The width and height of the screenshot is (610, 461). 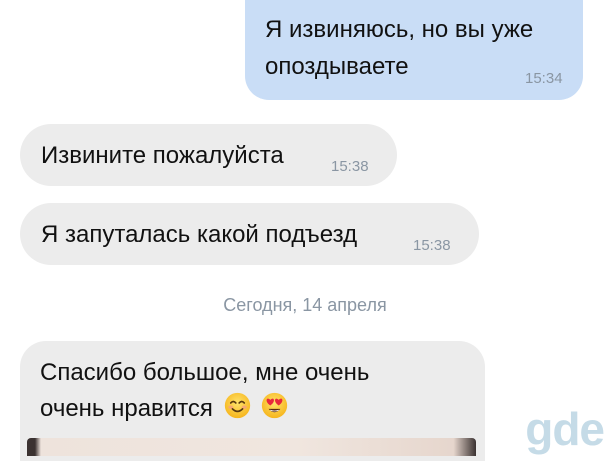 What do you see at coordinates (399, 29) in the screenshot?
I see `message-text-line: Я извиняюсь, но вы уже` at bounding box center [399, 29].